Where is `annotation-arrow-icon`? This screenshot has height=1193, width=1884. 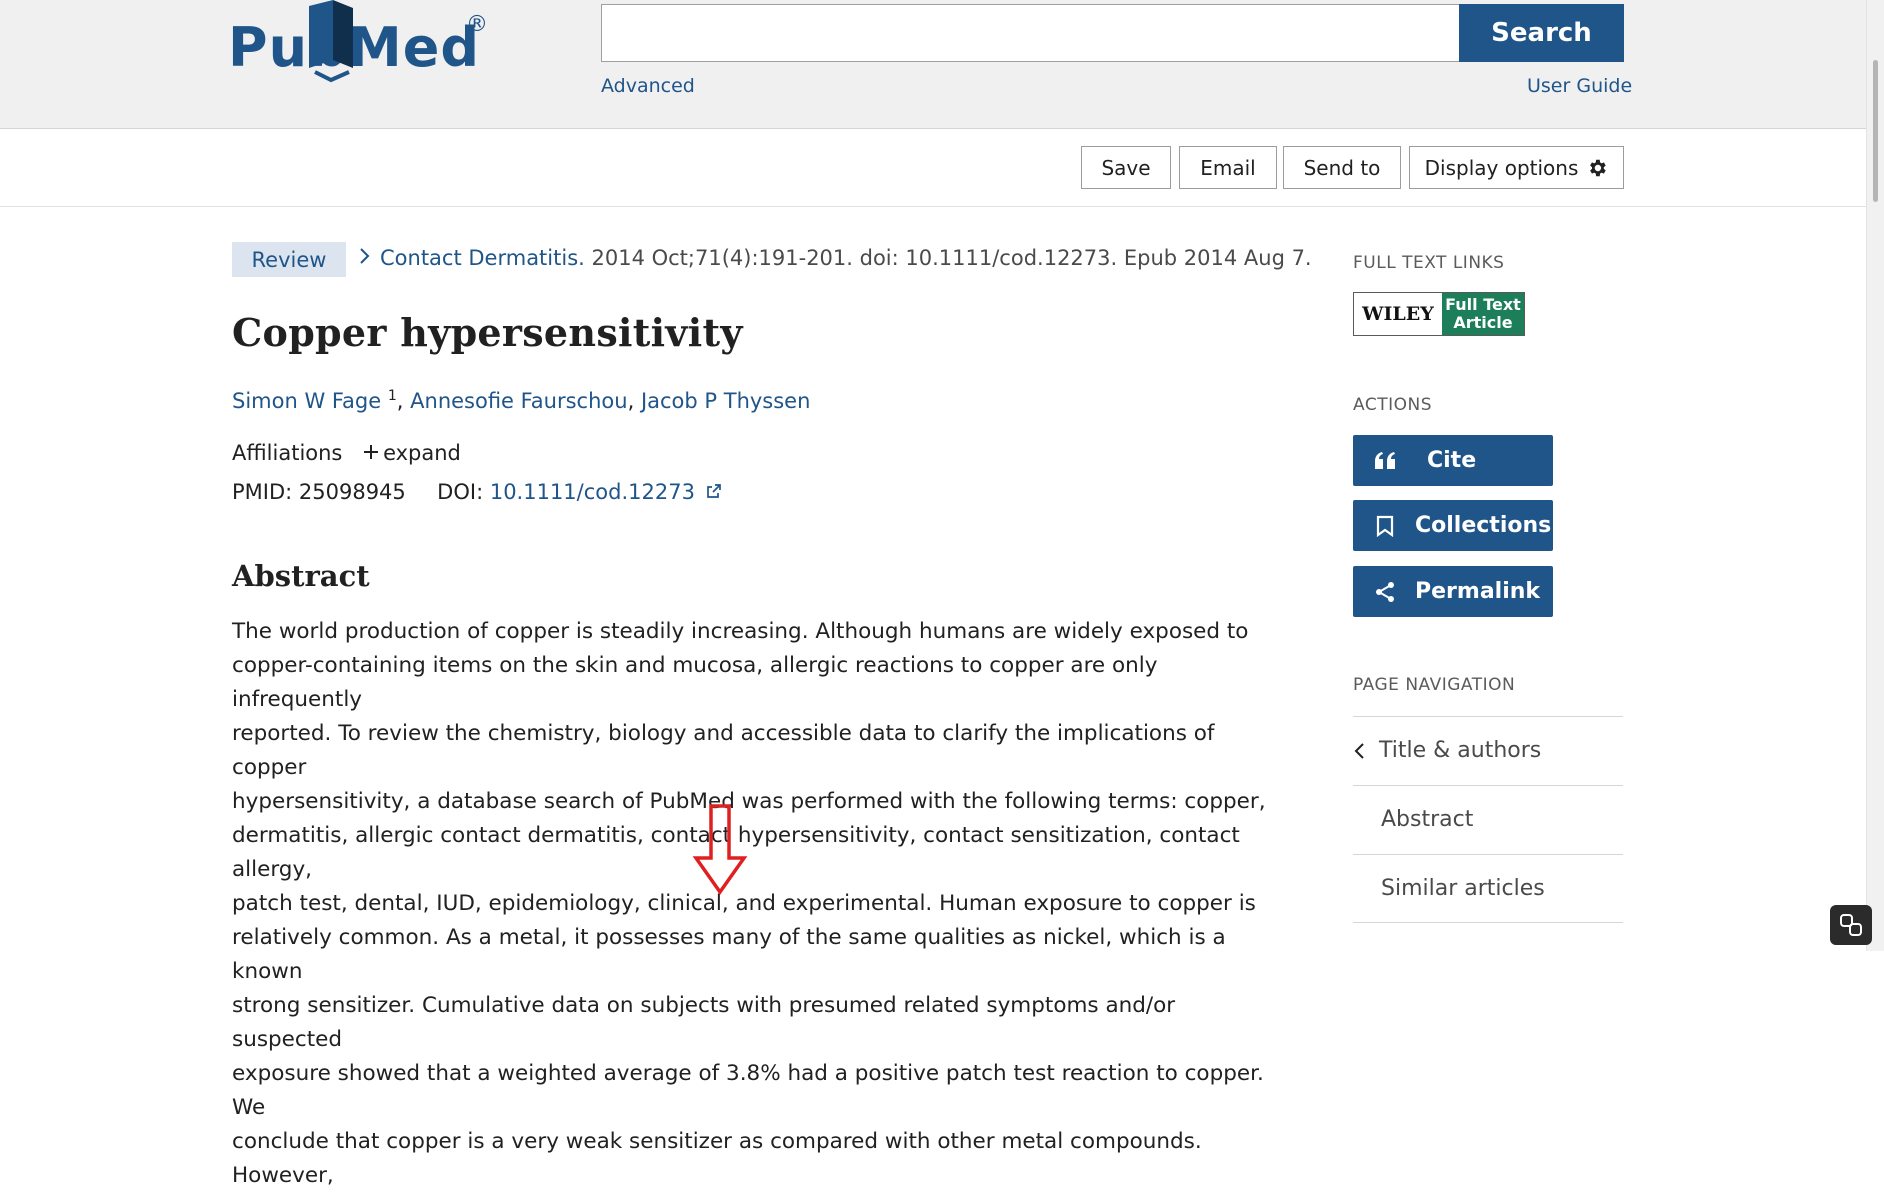
annotation-arrow-icon is located at coordinates (720, 850).